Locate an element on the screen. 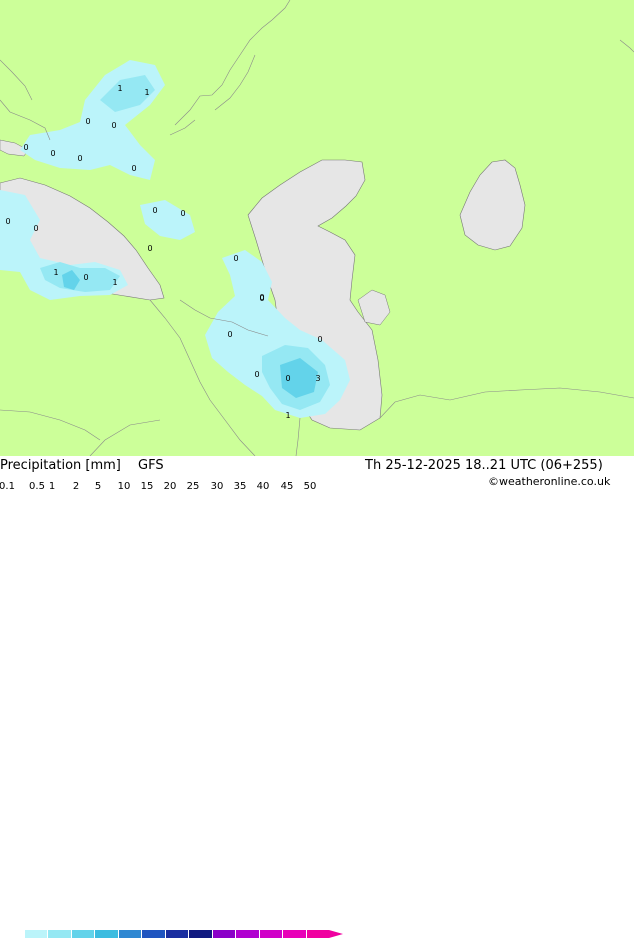 This screenshot has width=634, height=938. legend-tick-label: 40 is located at coordinates (263, 486).